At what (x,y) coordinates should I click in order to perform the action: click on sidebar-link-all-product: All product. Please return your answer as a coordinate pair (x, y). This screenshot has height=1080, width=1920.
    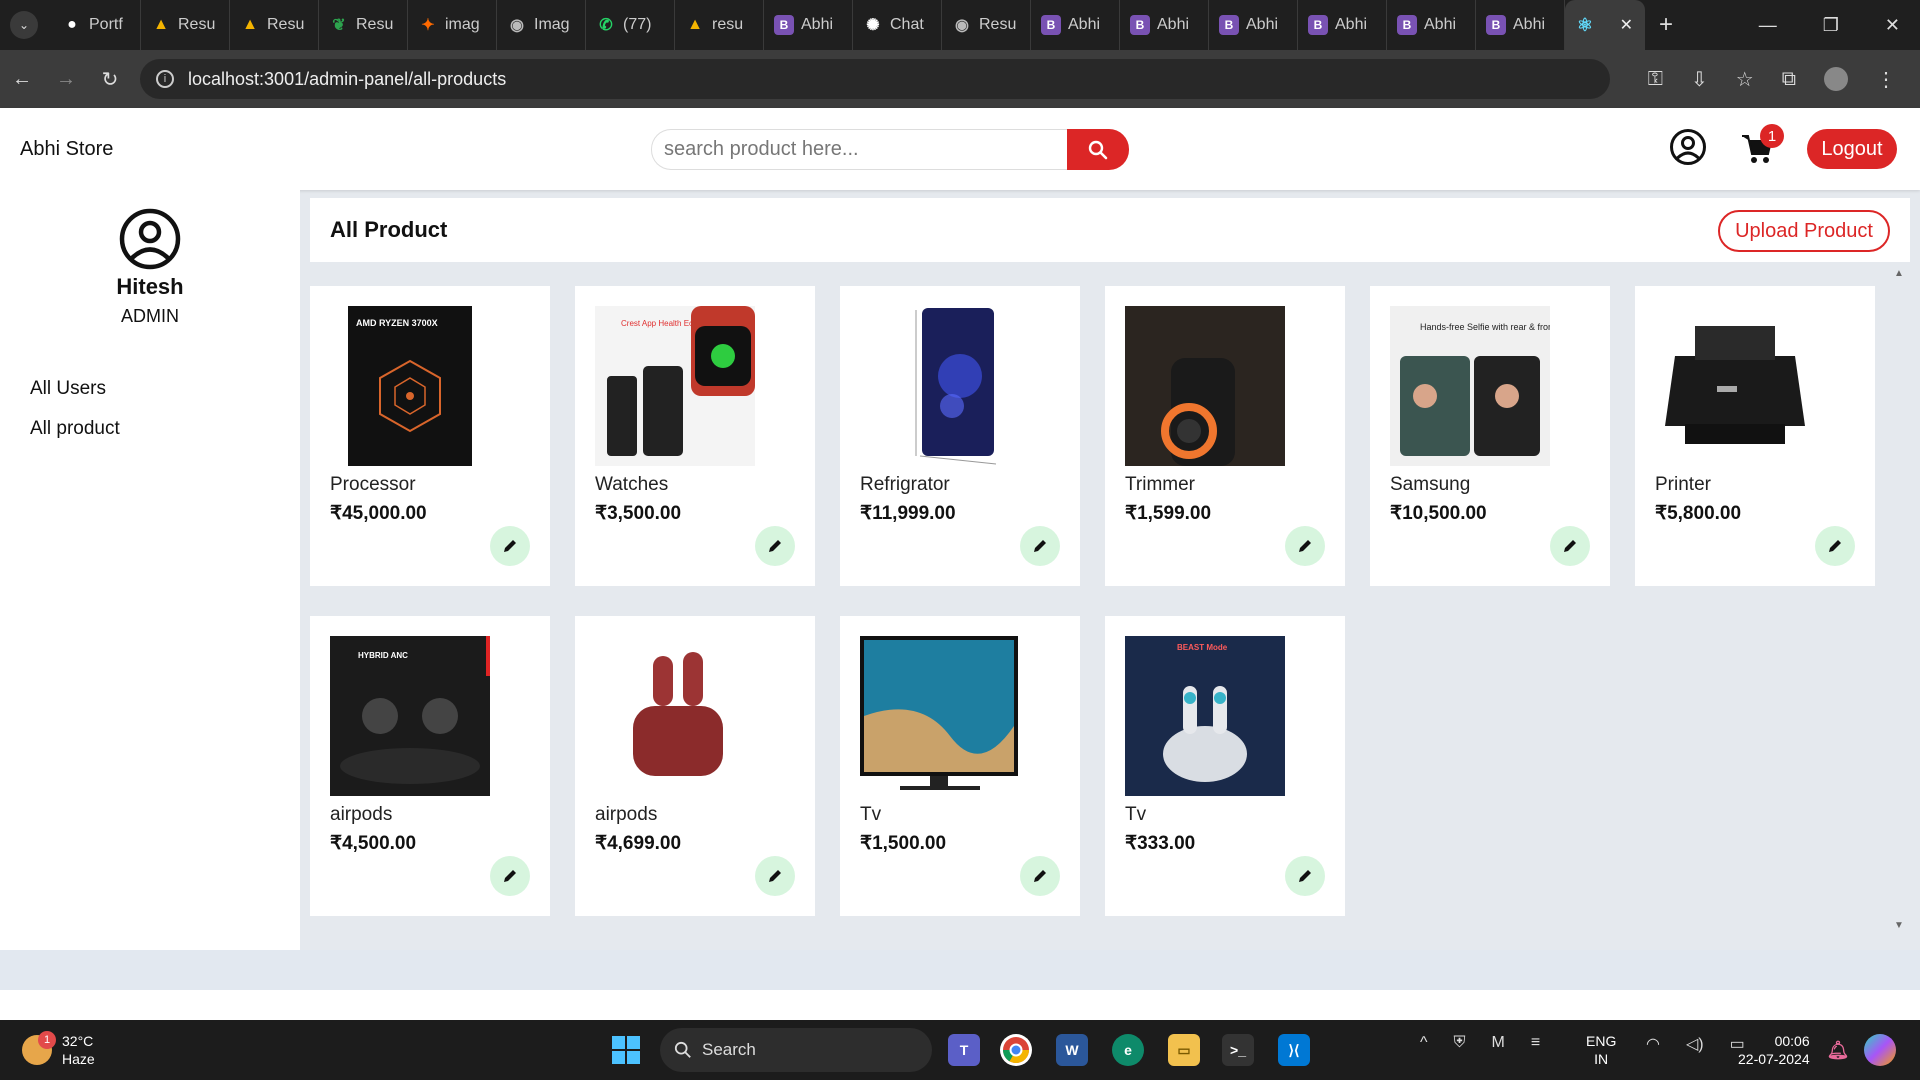
    Looking at the image, I should click on (75, 429).